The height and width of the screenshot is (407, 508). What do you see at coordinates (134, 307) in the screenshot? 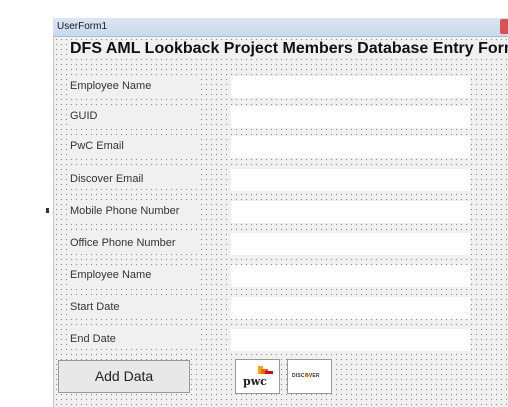
I see `label-start-date: Start Date` at bounding box center [134, 307].